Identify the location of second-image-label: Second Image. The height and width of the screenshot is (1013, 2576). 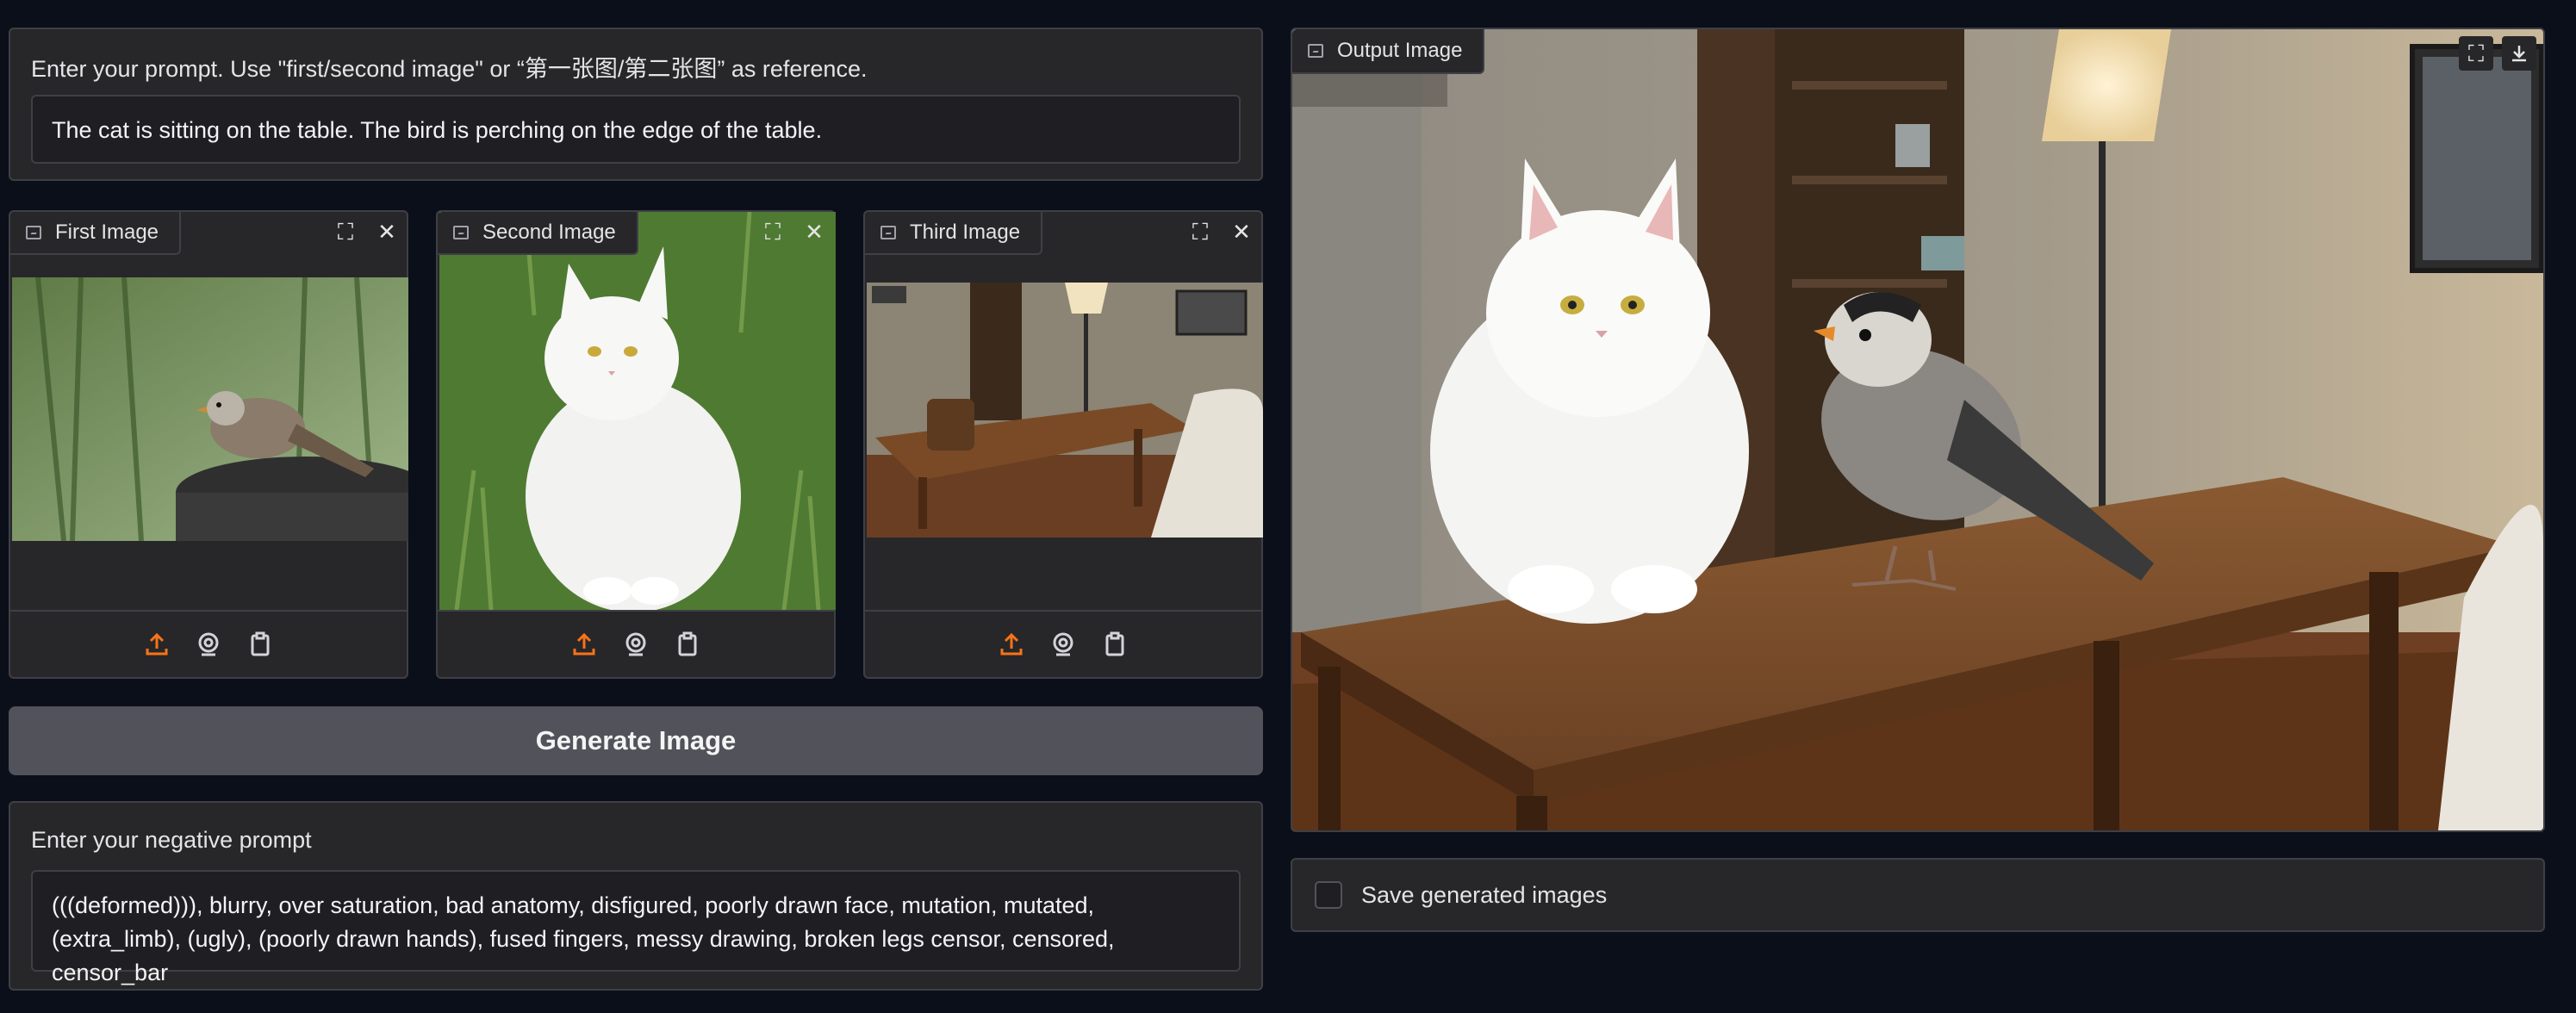
(549, 233).